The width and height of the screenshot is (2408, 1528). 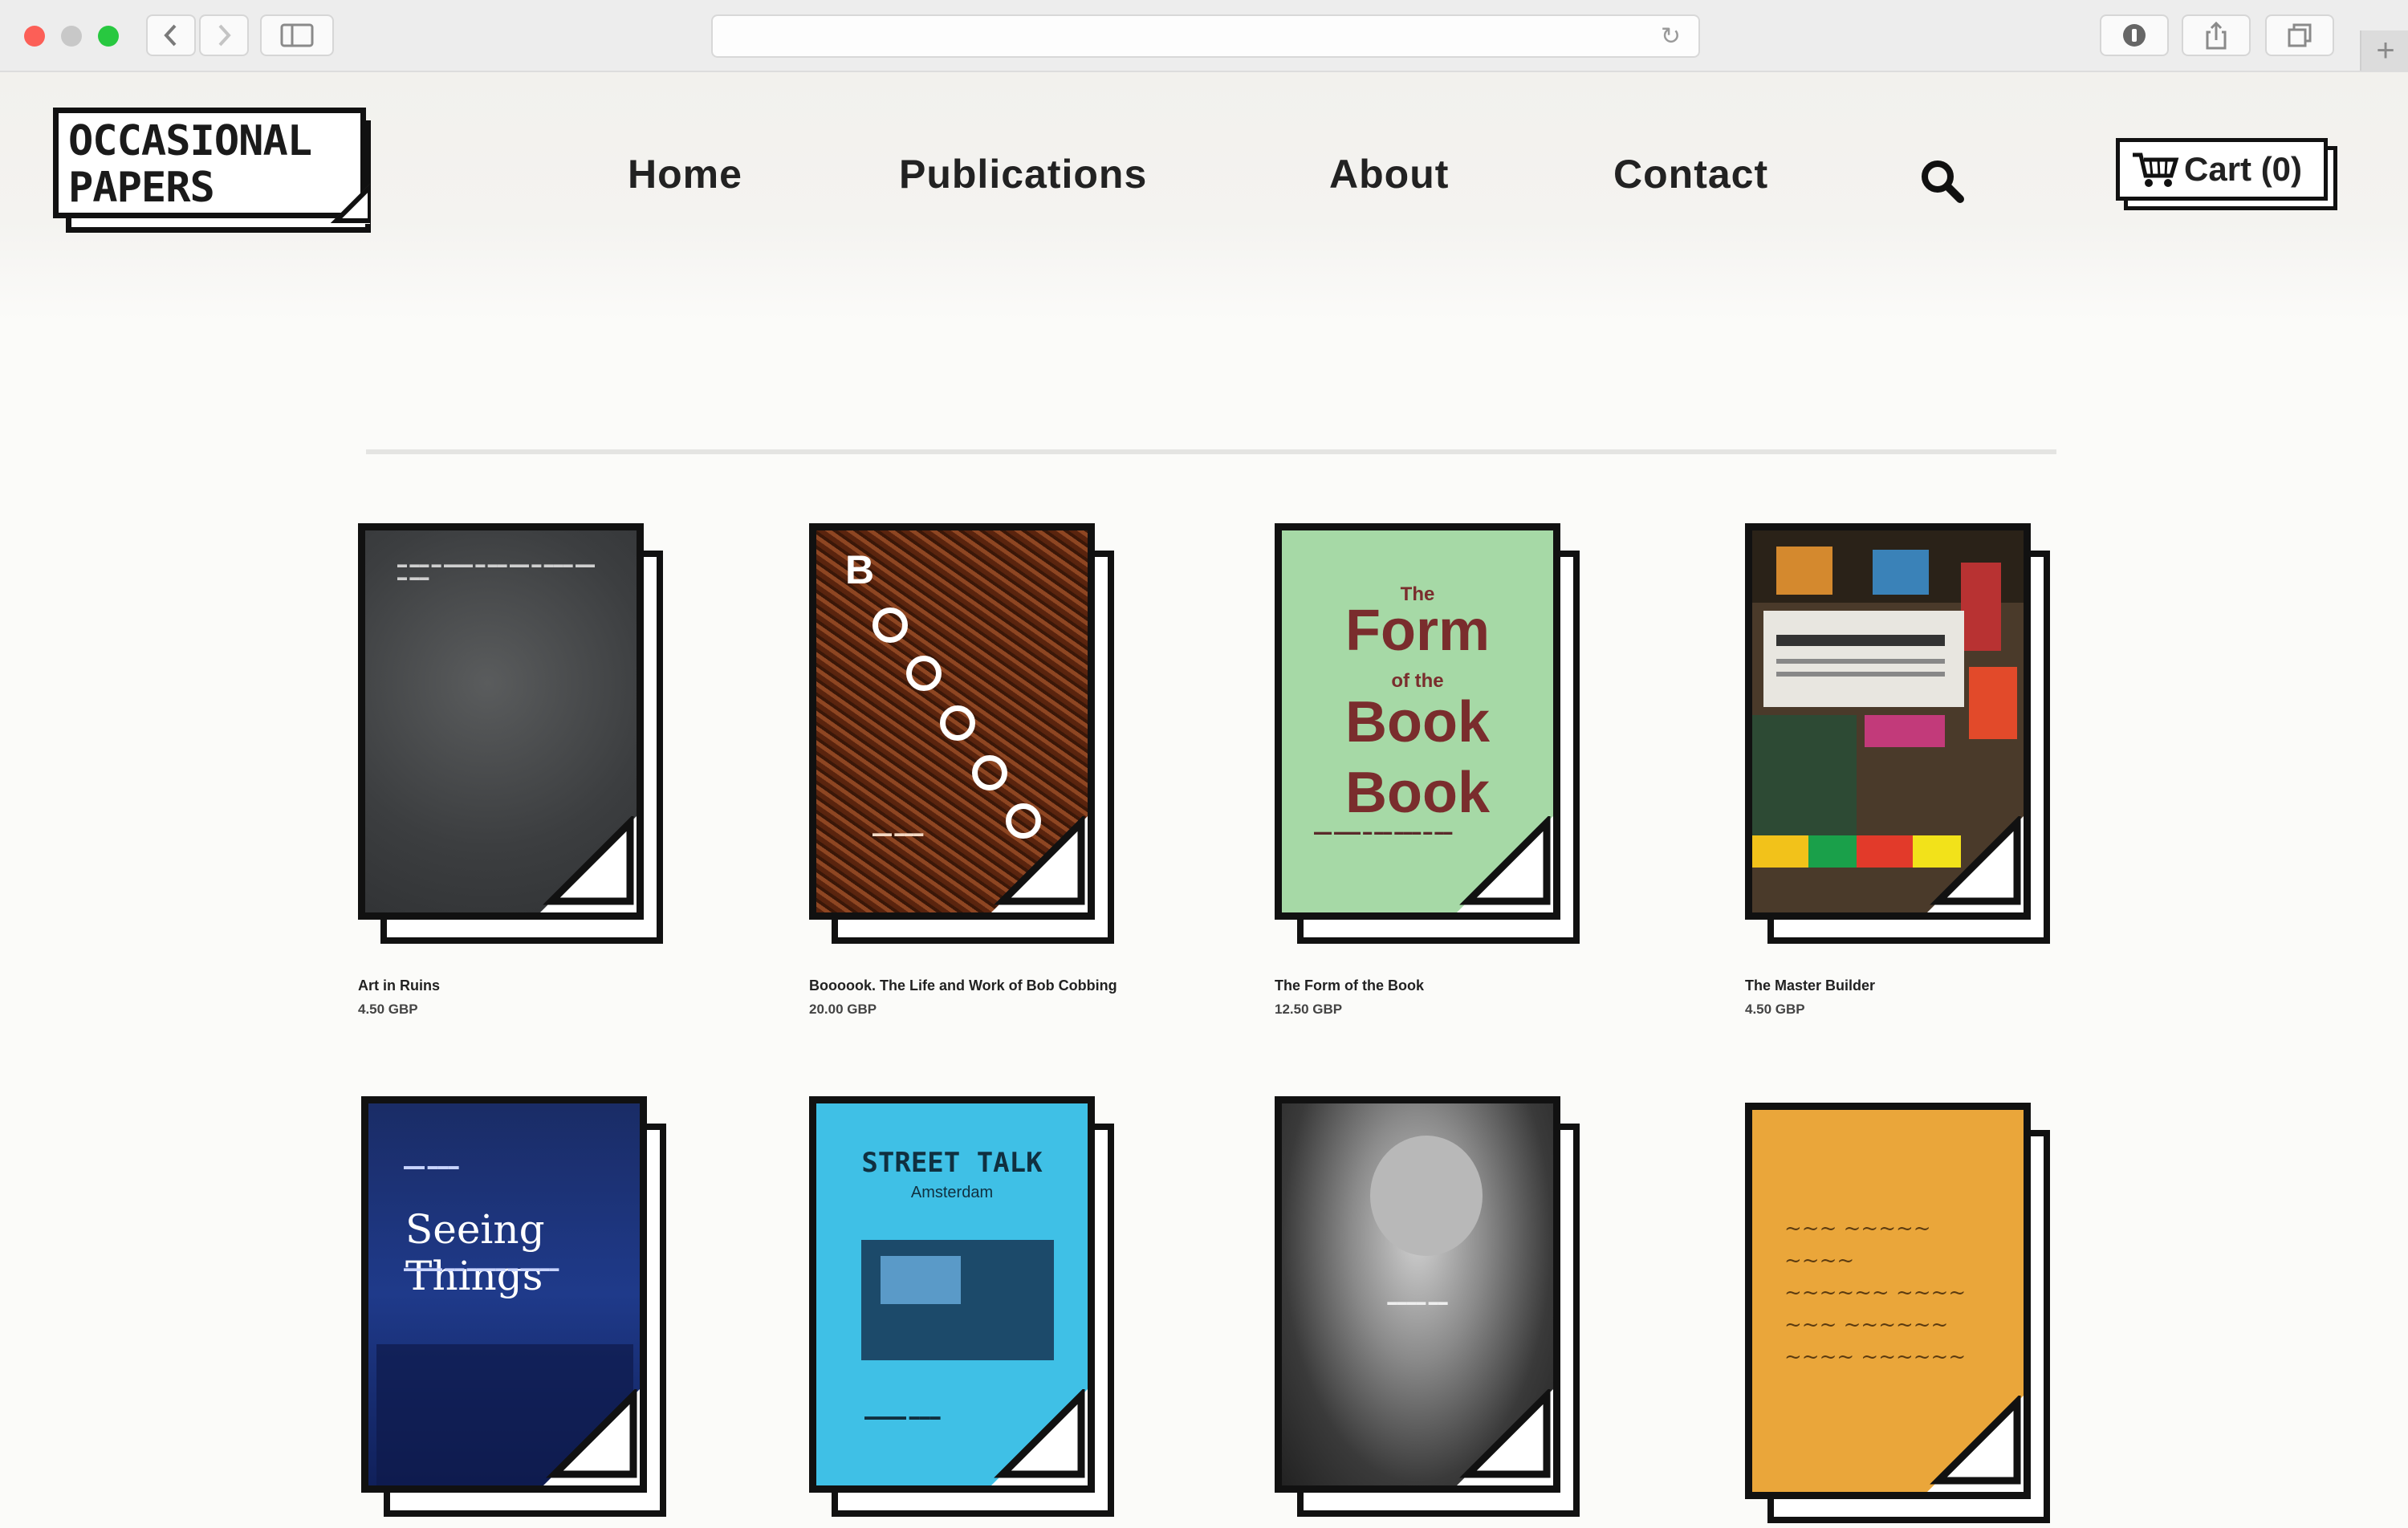 I want to click on cover-art-in-ruins: ▬ ▬▬ ▬ ▬▬▬ ▬ ▬▬ ▬▬ ▬ ▬▬▬ ▬▬ ▬ ▬▬, so click(x=501, y=722).